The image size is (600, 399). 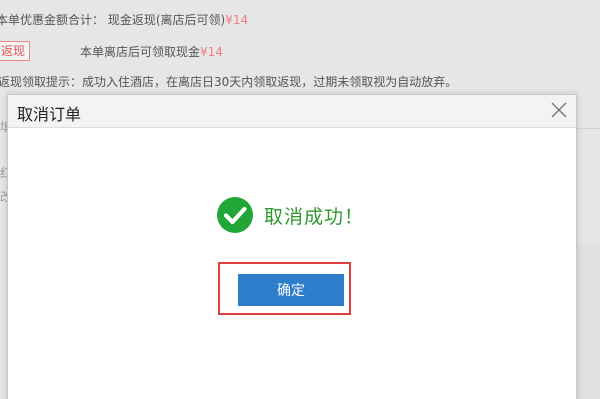 What do you see at coordinates (237, 20) in the screenshot?
I see `discount-summary-amount: ¥14` at bounding box center [237, 20].